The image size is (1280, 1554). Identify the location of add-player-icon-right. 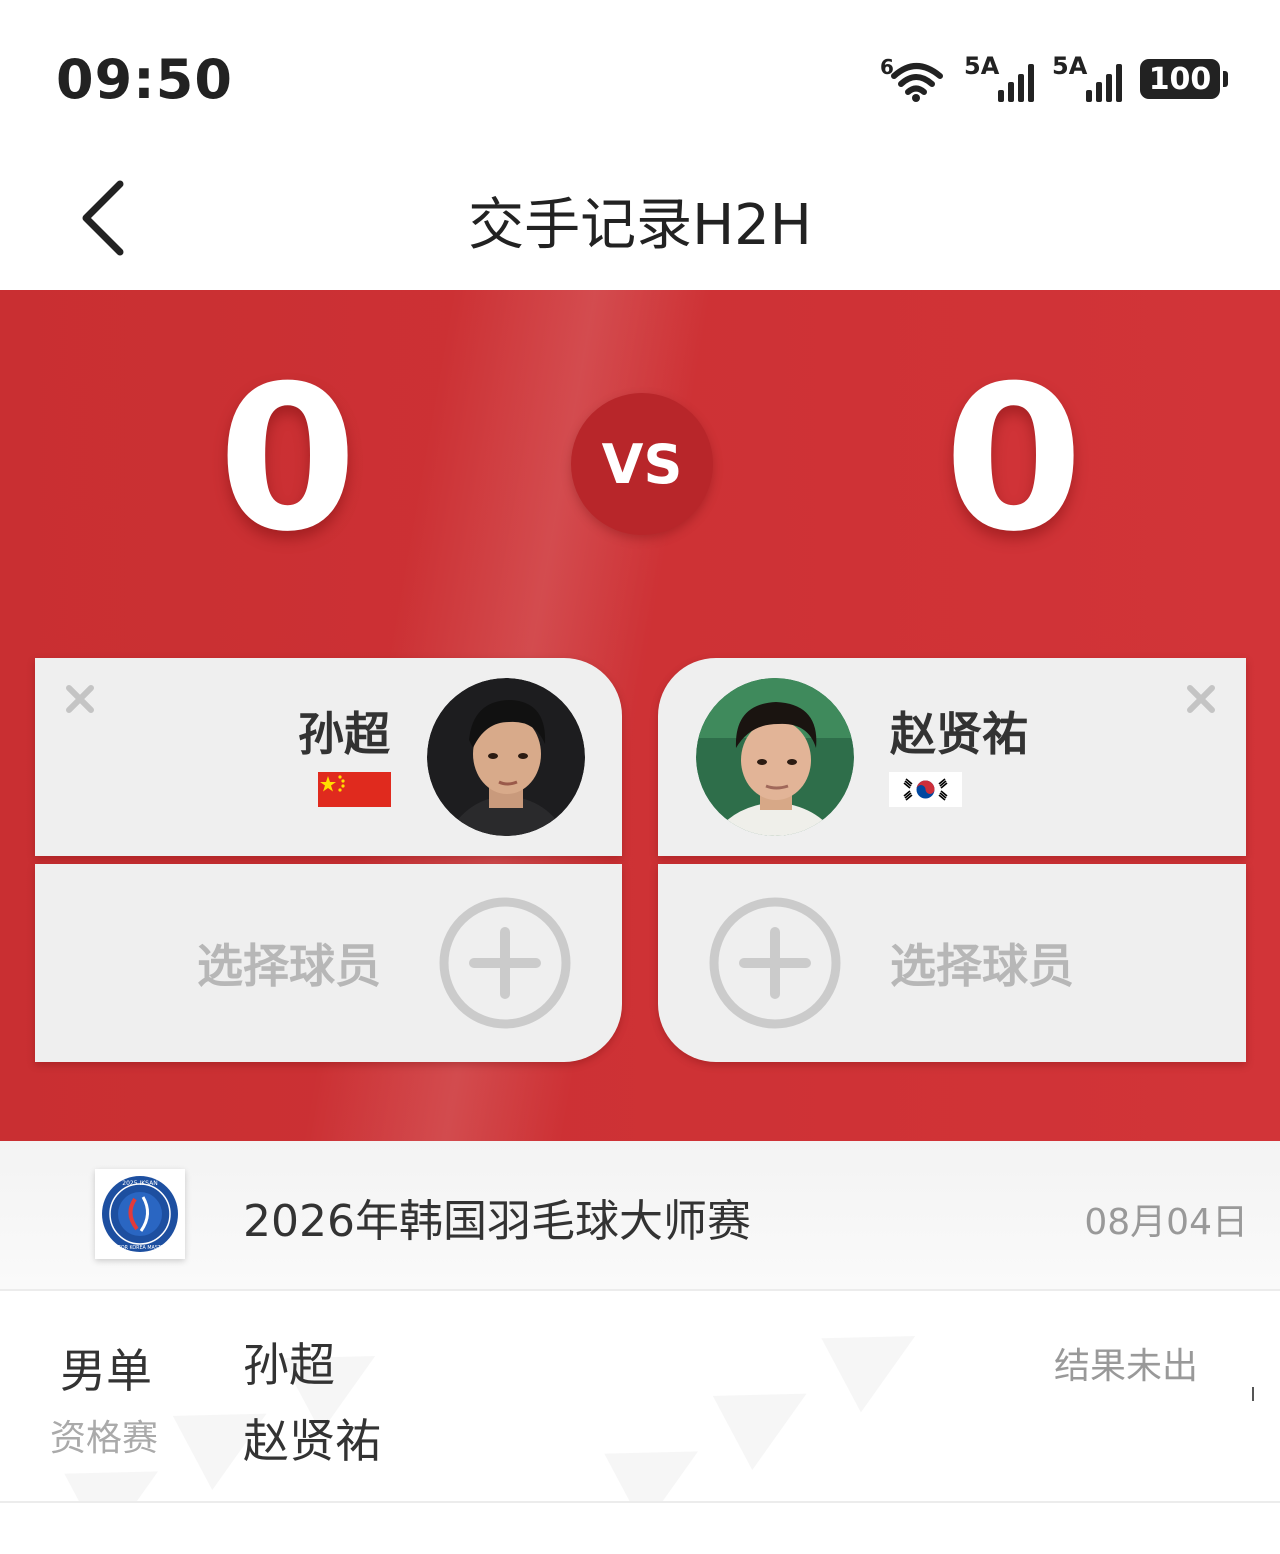
(775, 963).